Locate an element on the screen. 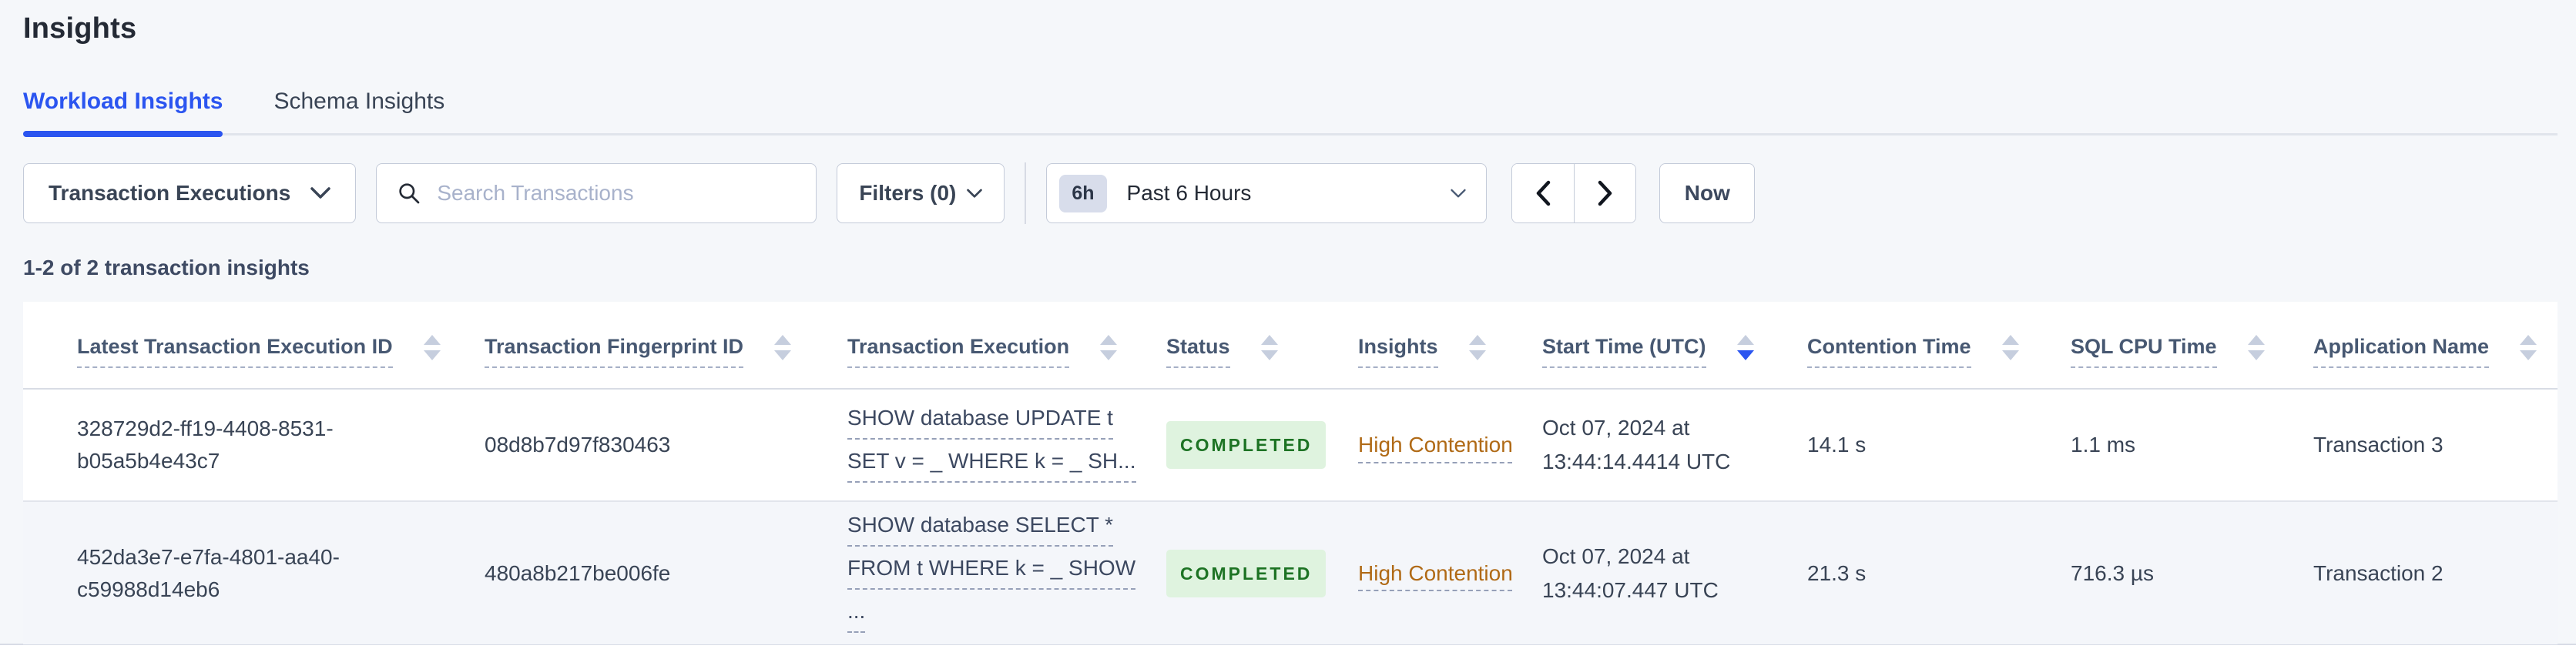 The height and width of the screenshot is (659, 2576). cell-application-name: Transaction 2 is located at coordinates (2378, 572).